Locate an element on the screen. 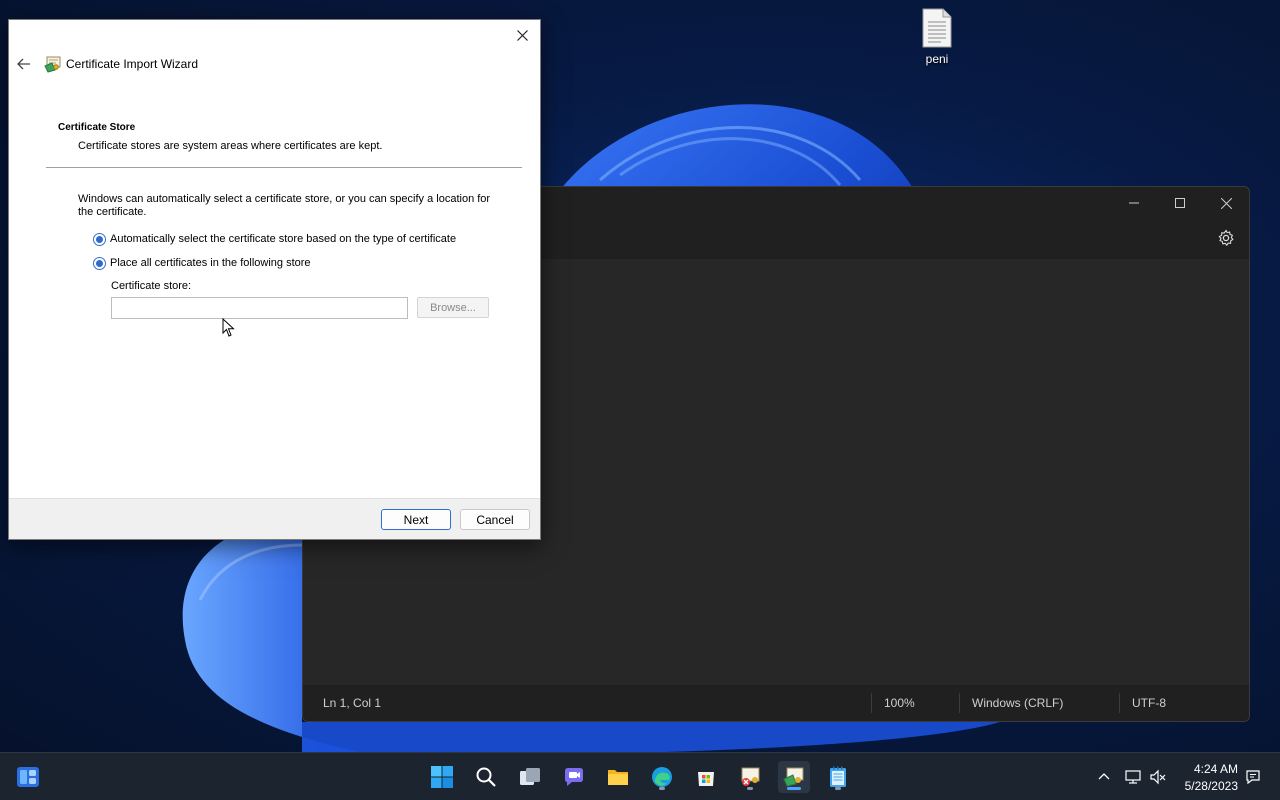  network-button is located at coordinates (1133, 777).